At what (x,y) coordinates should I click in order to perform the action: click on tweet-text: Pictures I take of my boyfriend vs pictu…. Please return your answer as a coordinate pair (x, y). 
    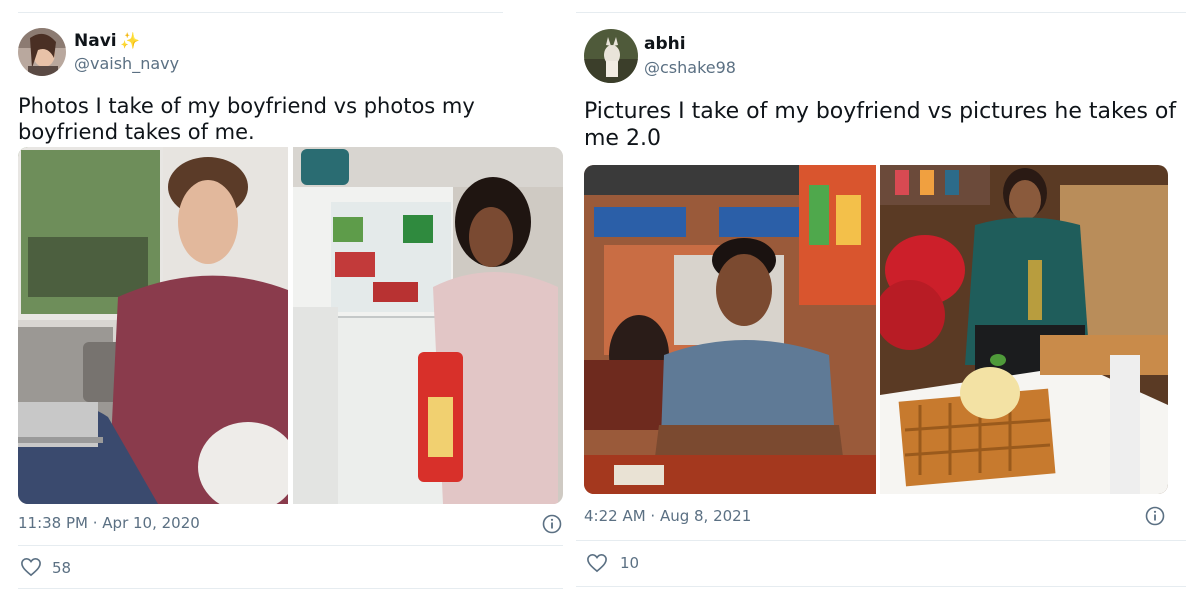
    Looking at the image, I should click on (880, 125).